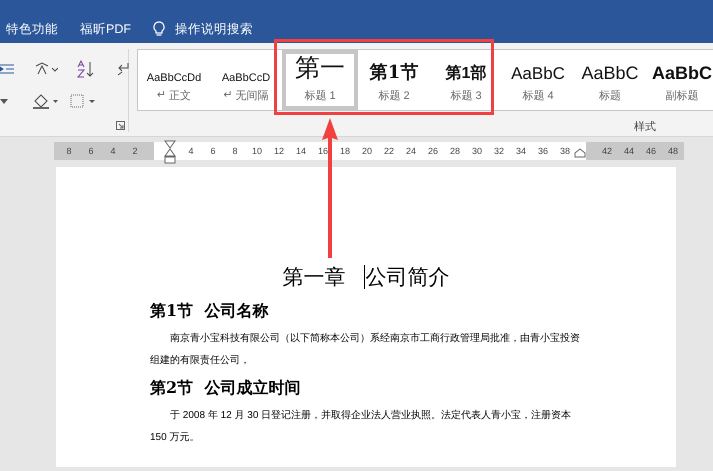  I want to click on ruler-number: 38, so click(564, 151).